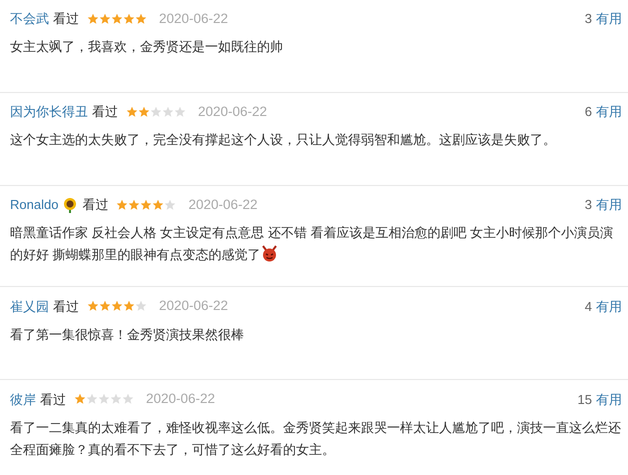 The image size is (628, 475). I want to click on review-text: 这个女主选的太失败了，完全没有撑起这个人设，只让人觉得弱智和尴尬。这剧应该是失败了。, so click(283, 140).